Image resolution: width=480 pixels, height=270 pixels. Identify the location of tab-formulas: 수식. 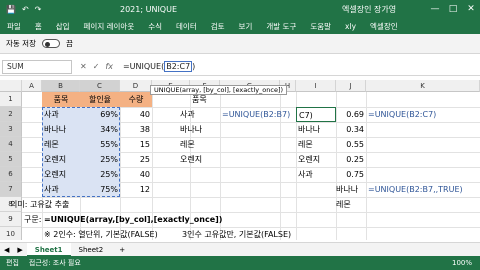
(155, 26).